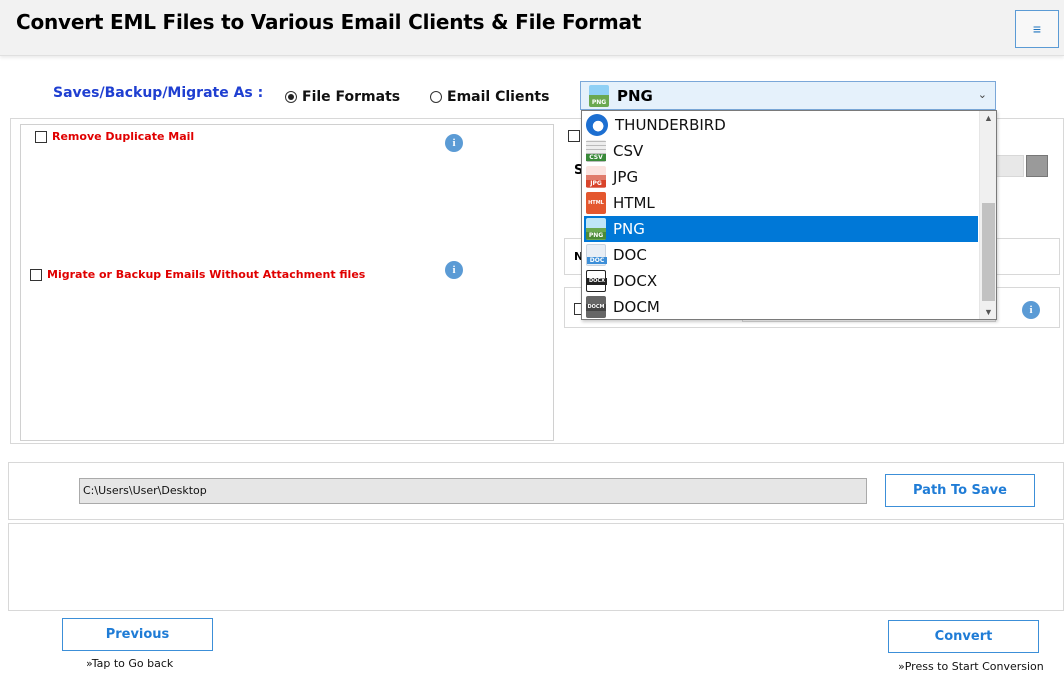 The width and height of the screenshot is (1064, 690). I want to click on doc-file-icon: DOC, so click(596, 255).